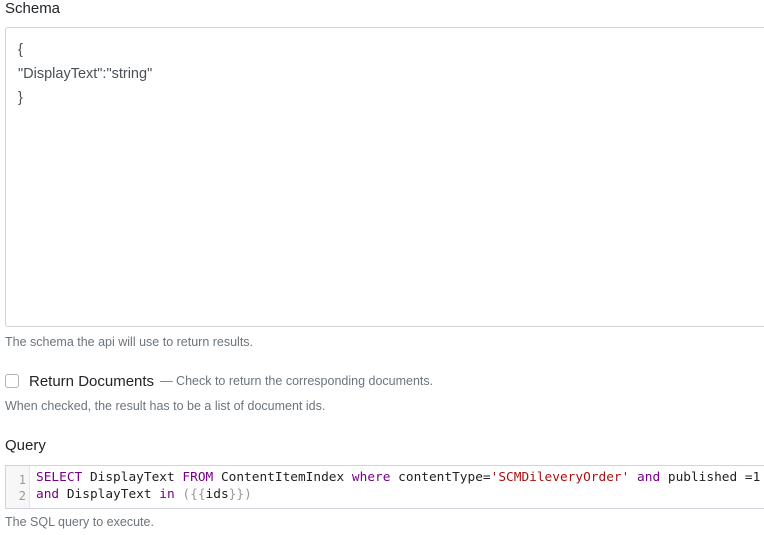 This screenshot has height=535, width=764. I want to click on sql-string: 'SCMDileveryOrder', so click(560, 477).